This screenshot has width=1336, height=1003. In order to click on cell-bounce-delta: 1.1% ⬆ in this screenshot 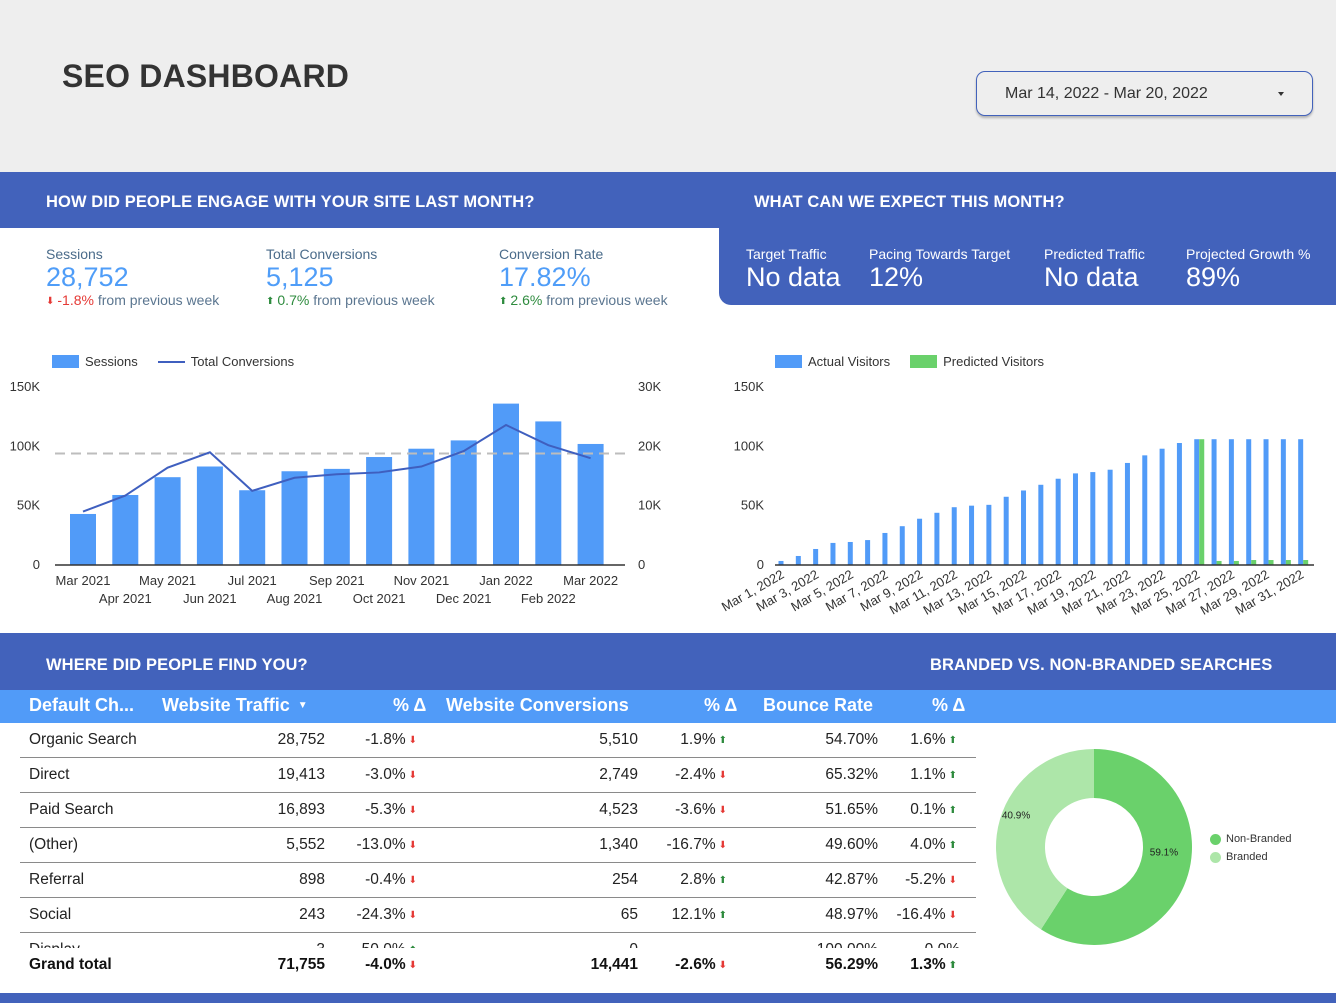, I will do `click(933, 774)`.